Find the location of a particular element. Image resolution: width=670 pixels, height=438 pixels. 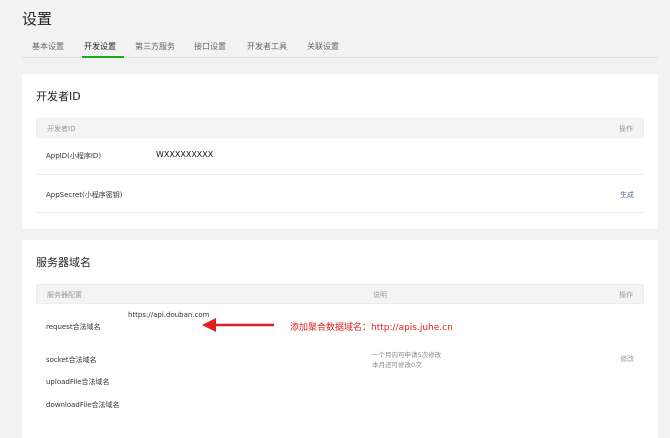

server-domain-title: 服务器域名 is located at coordinates (63, 262).